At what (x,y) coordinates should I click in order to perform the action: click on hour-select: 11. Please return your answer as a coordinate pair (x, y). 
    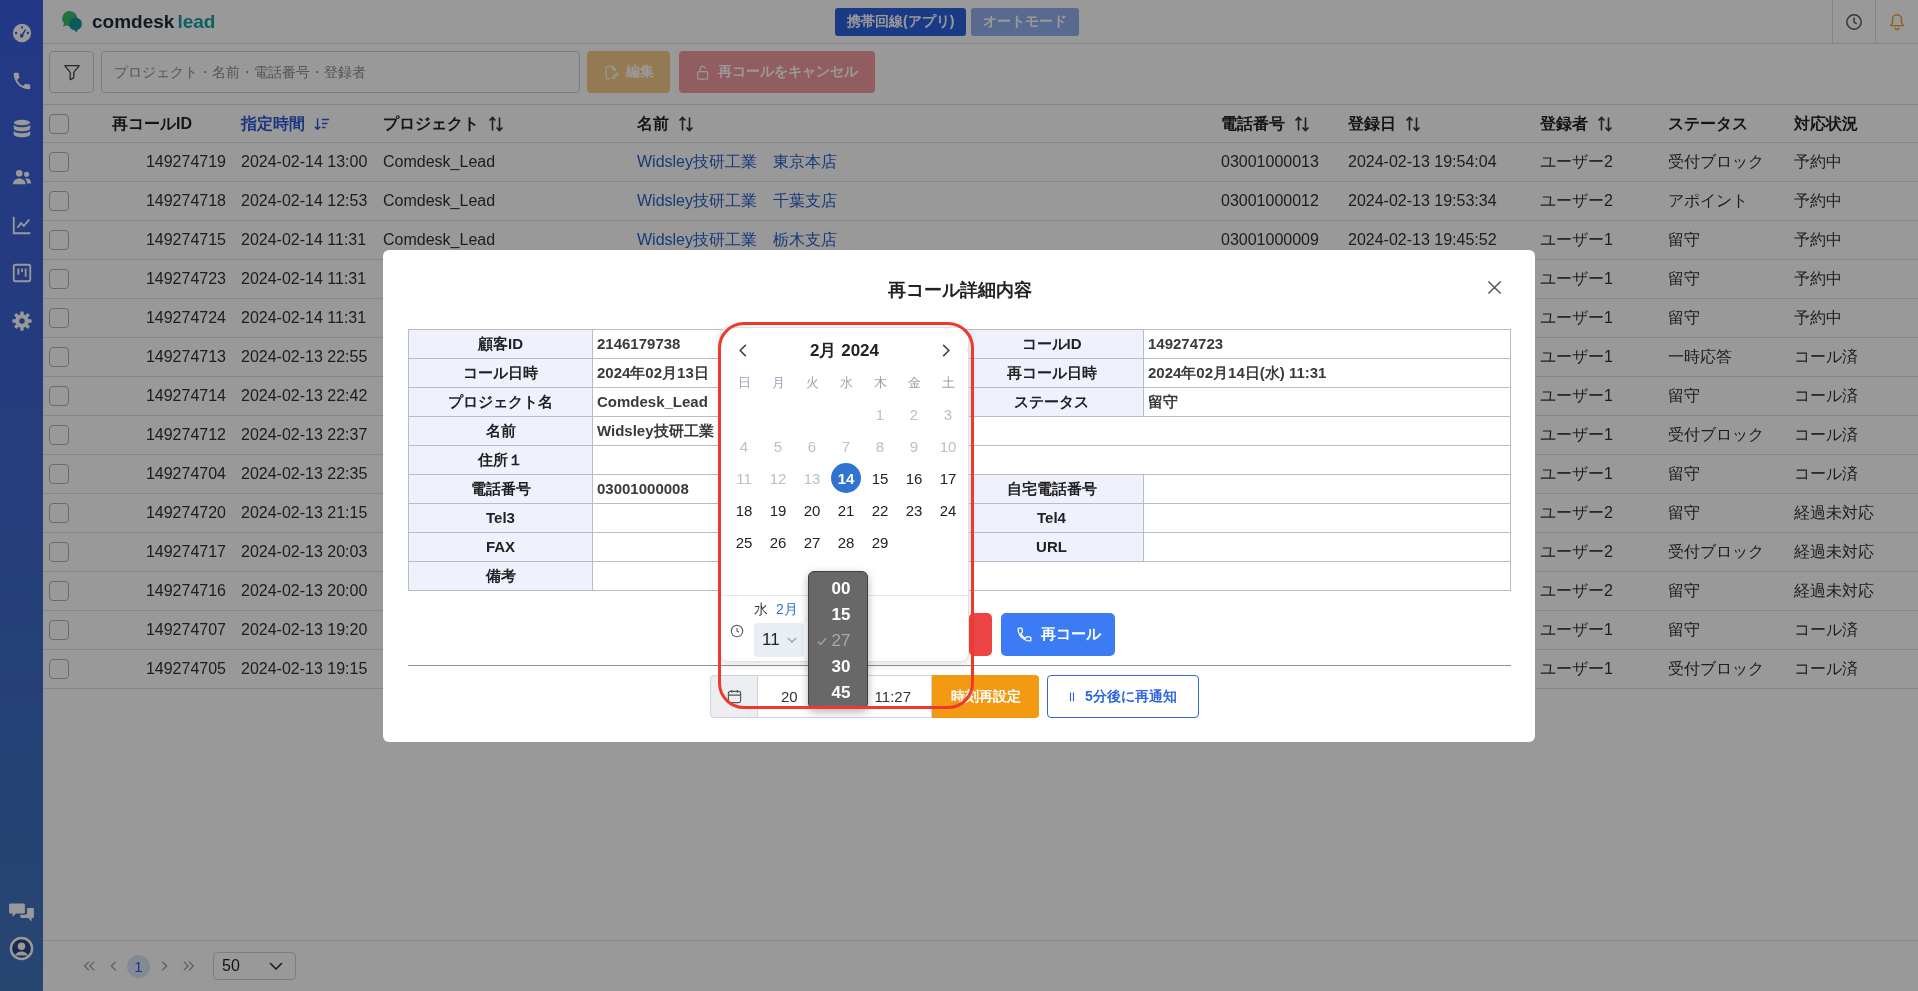
    Looking at the image, I should click on (779, 640).